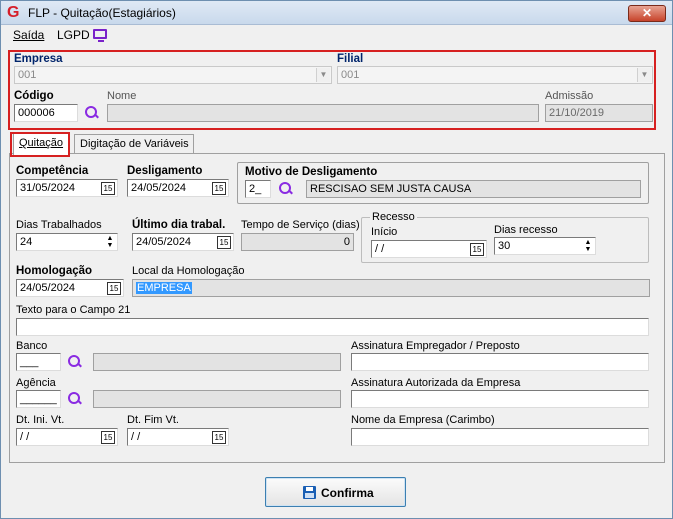 The image size is (673, 519). What do you see at coordinates (40, 420) in the screenshot?
I see `dt-ini-vt-label: Dt. Ini. Vt.` at bounding box center [40, 420].